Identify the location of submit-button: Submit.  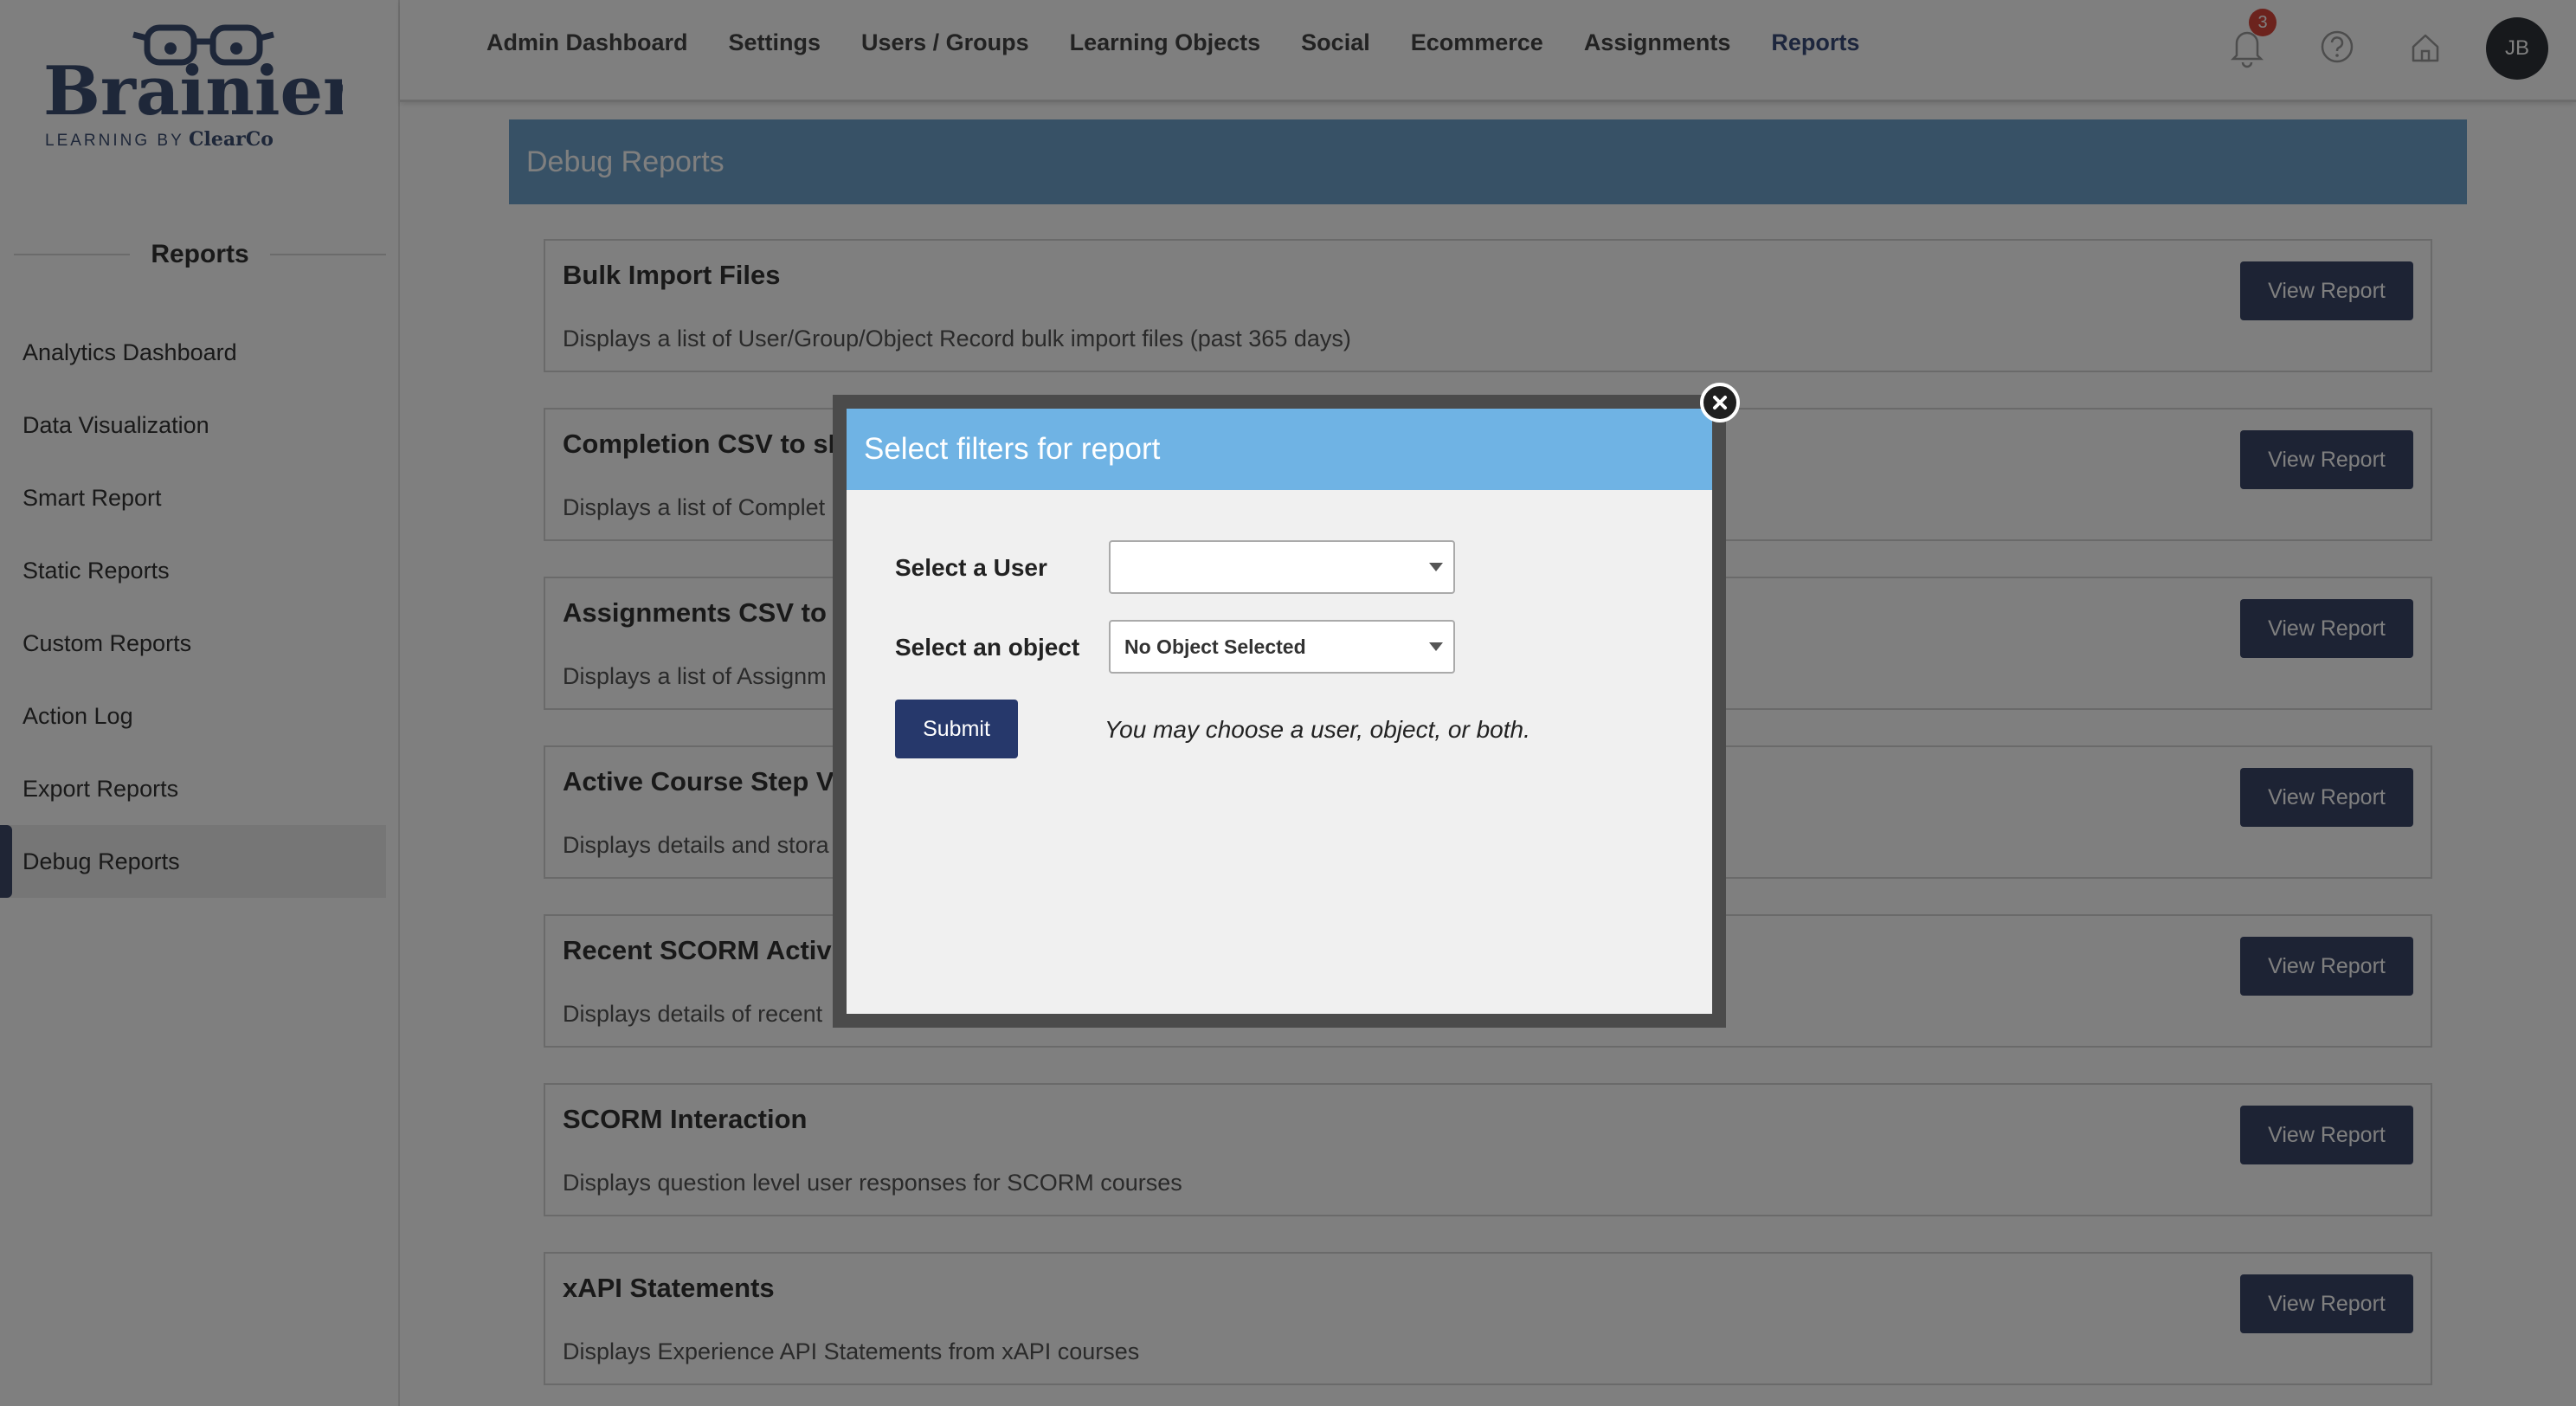
(957, 729).